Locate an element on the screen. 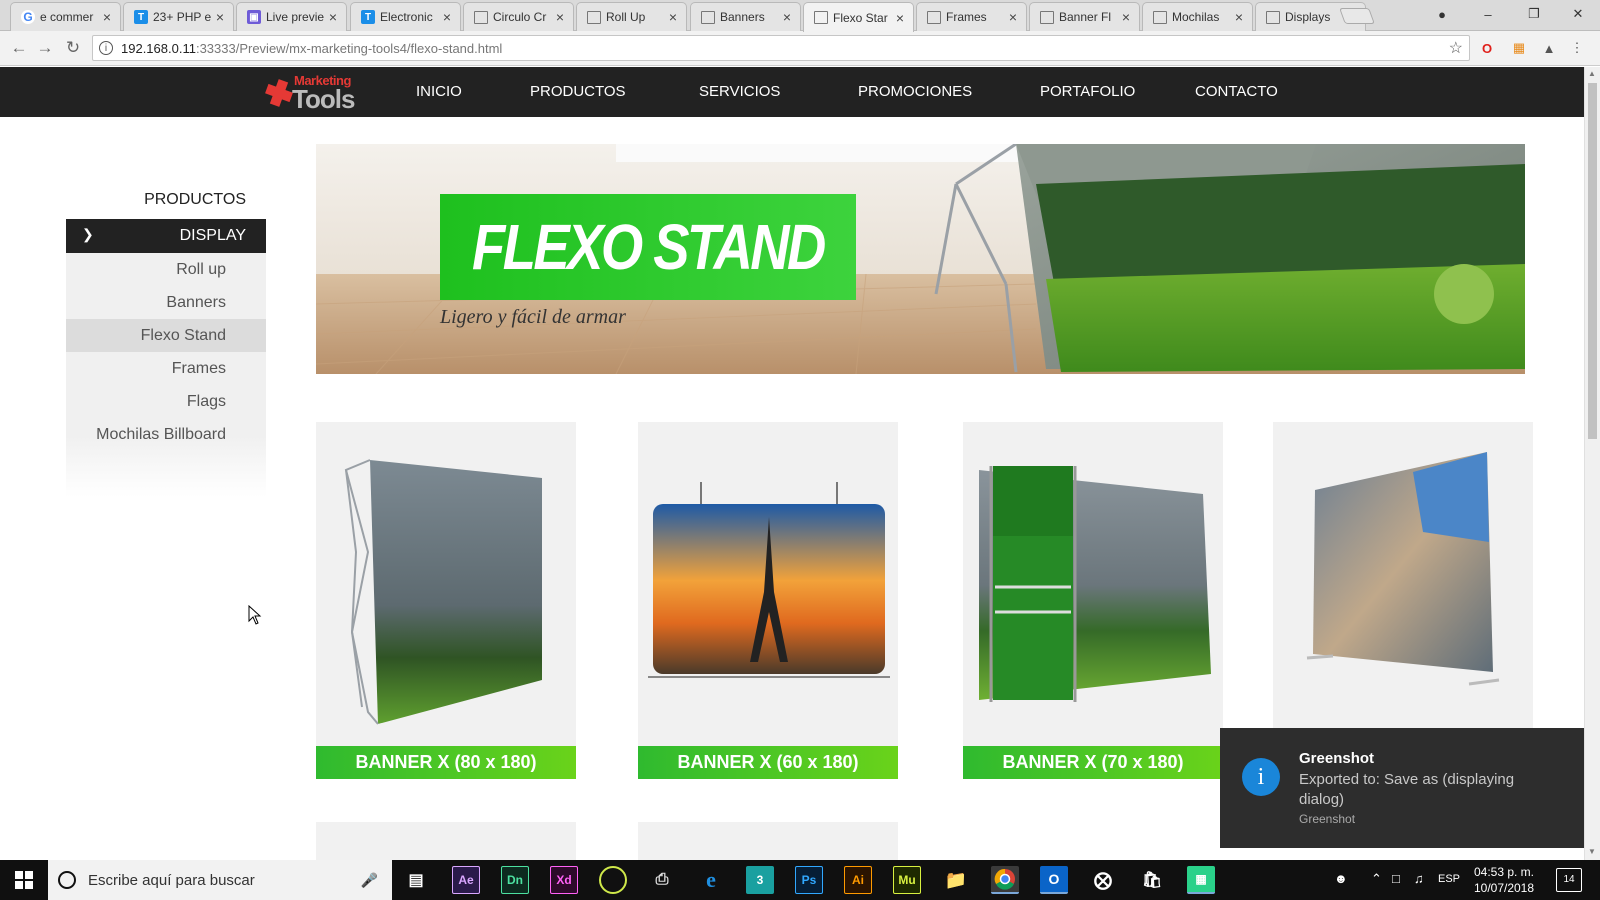 This screenshot has height=900, width=1600. tab-title: Electronic is located at coordinates (406, 17).